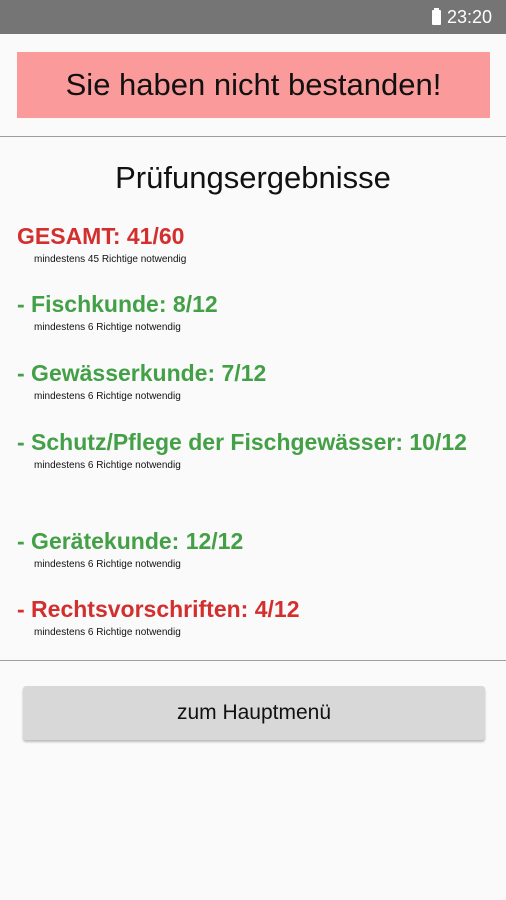  What do you see at coordinates (253, 17) in the screenshot?
I see `status-bar: 23:20` at bounding box center [253, 17].